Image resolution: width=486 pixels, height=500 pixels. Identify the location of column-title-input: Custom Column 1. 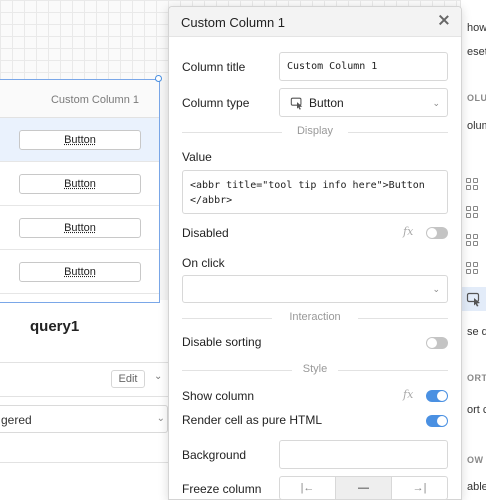
(363, 66).